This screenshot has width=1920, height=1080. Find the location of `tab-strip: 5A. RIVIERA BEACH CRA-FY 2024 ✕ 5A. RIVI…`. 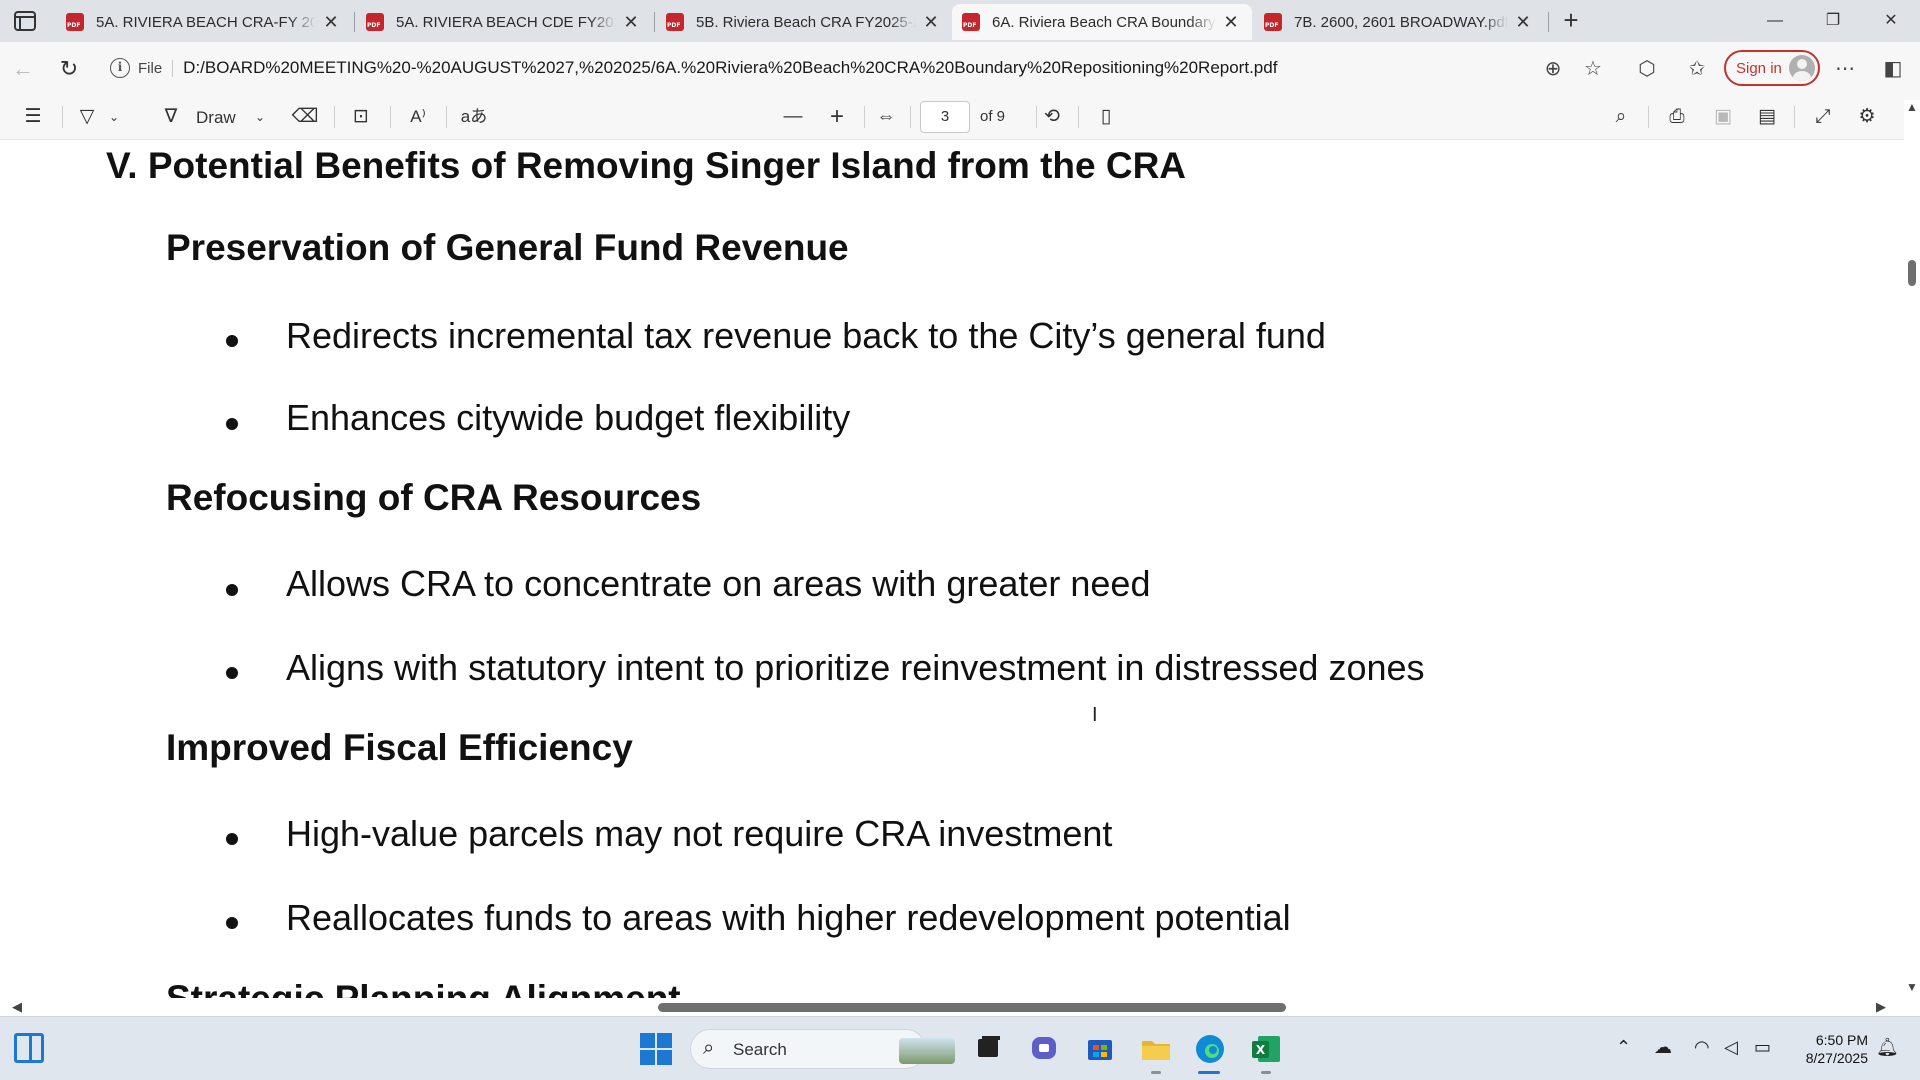

tab-strip: 5A. RIVIERA BEACH CRA-FY 2024 ✕ 5A. RIVI… is located at coordinates (960, 21).